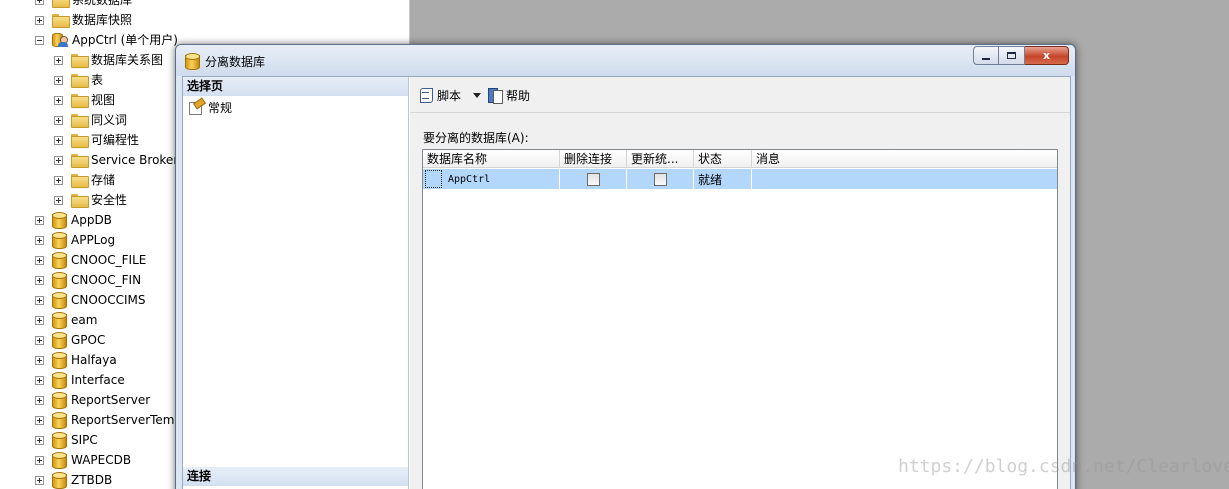  What do you see at coordinates (491, 159) in the screenshot?
I see `column-header-name: 数据库名称` at bounding box center [491, 159].